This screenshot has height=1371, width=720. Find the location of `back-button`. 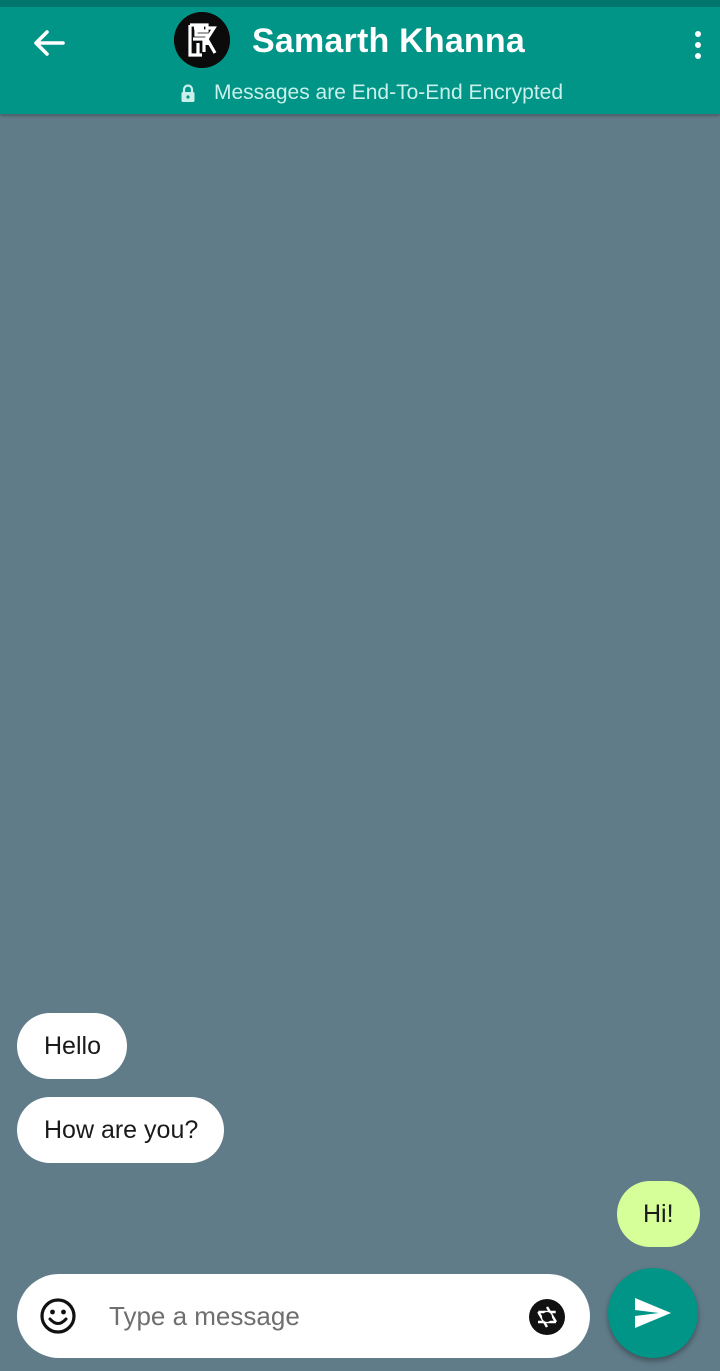

back-button is located at coordinates (49, 43).